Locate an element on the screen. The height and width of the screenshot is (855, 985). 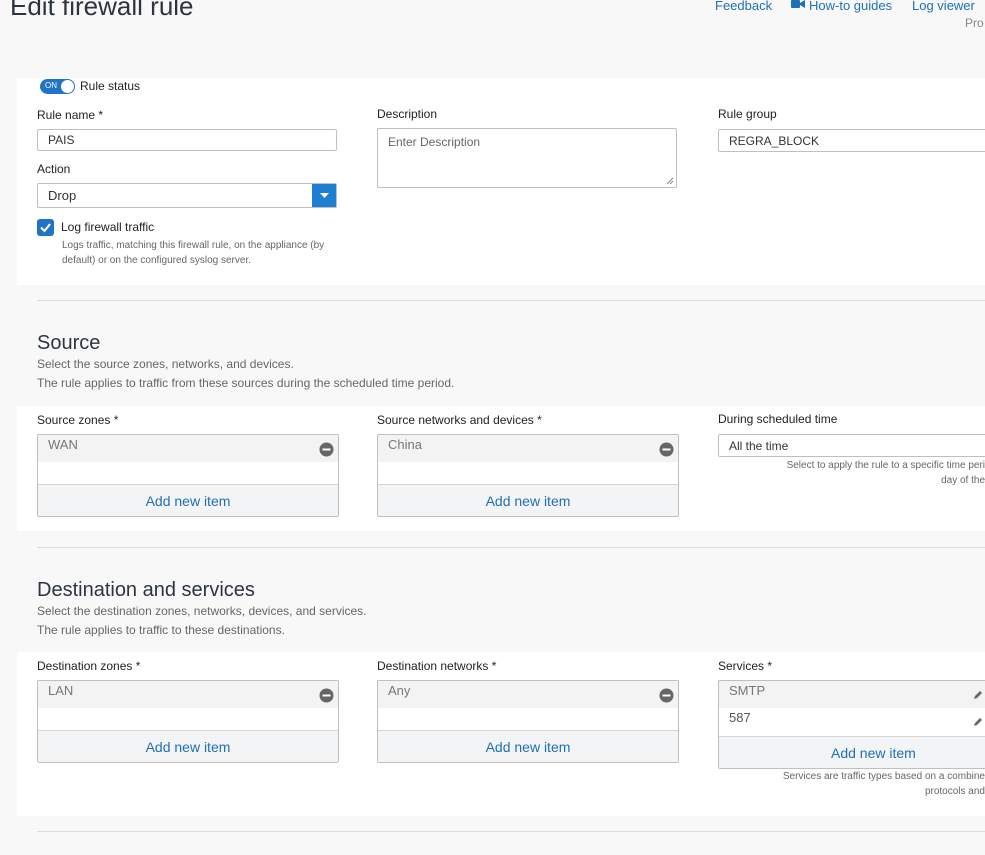
rule-group-label: Rule group is located at coordinates (747, 114).